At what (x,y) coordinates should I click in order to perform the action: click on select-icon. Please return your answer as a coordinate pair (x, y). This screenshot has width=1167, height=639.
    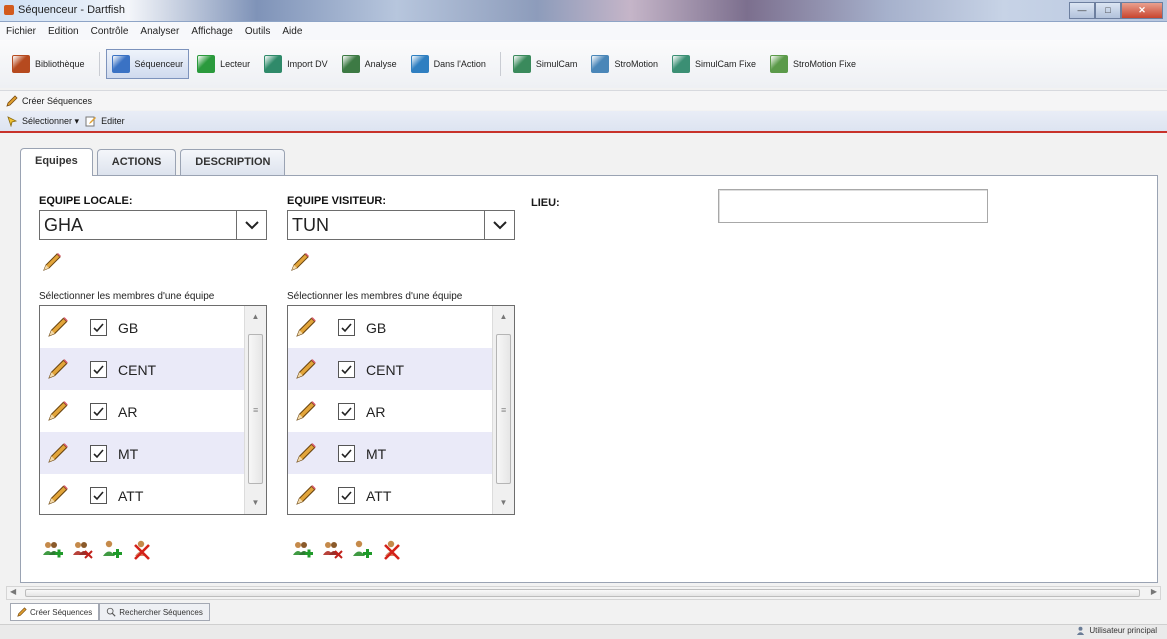
    Looking at the image, I should click on (12, 121).